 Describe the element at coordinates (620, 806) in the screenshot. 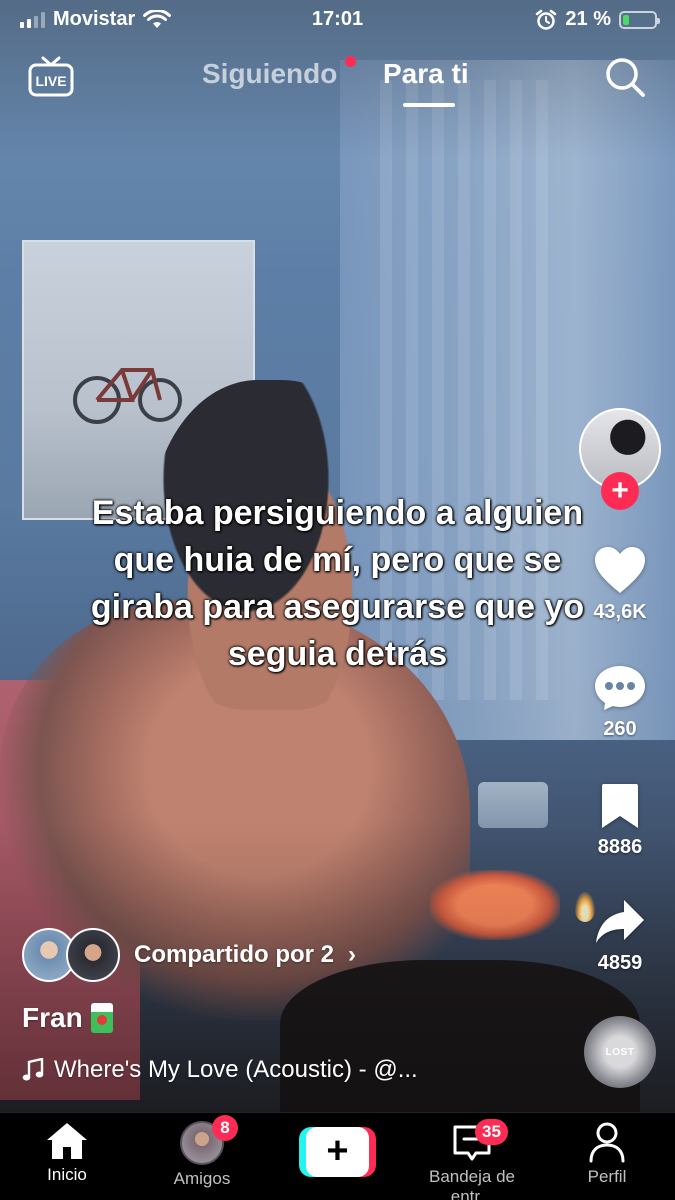

I see `bookmark-icon` at that location.